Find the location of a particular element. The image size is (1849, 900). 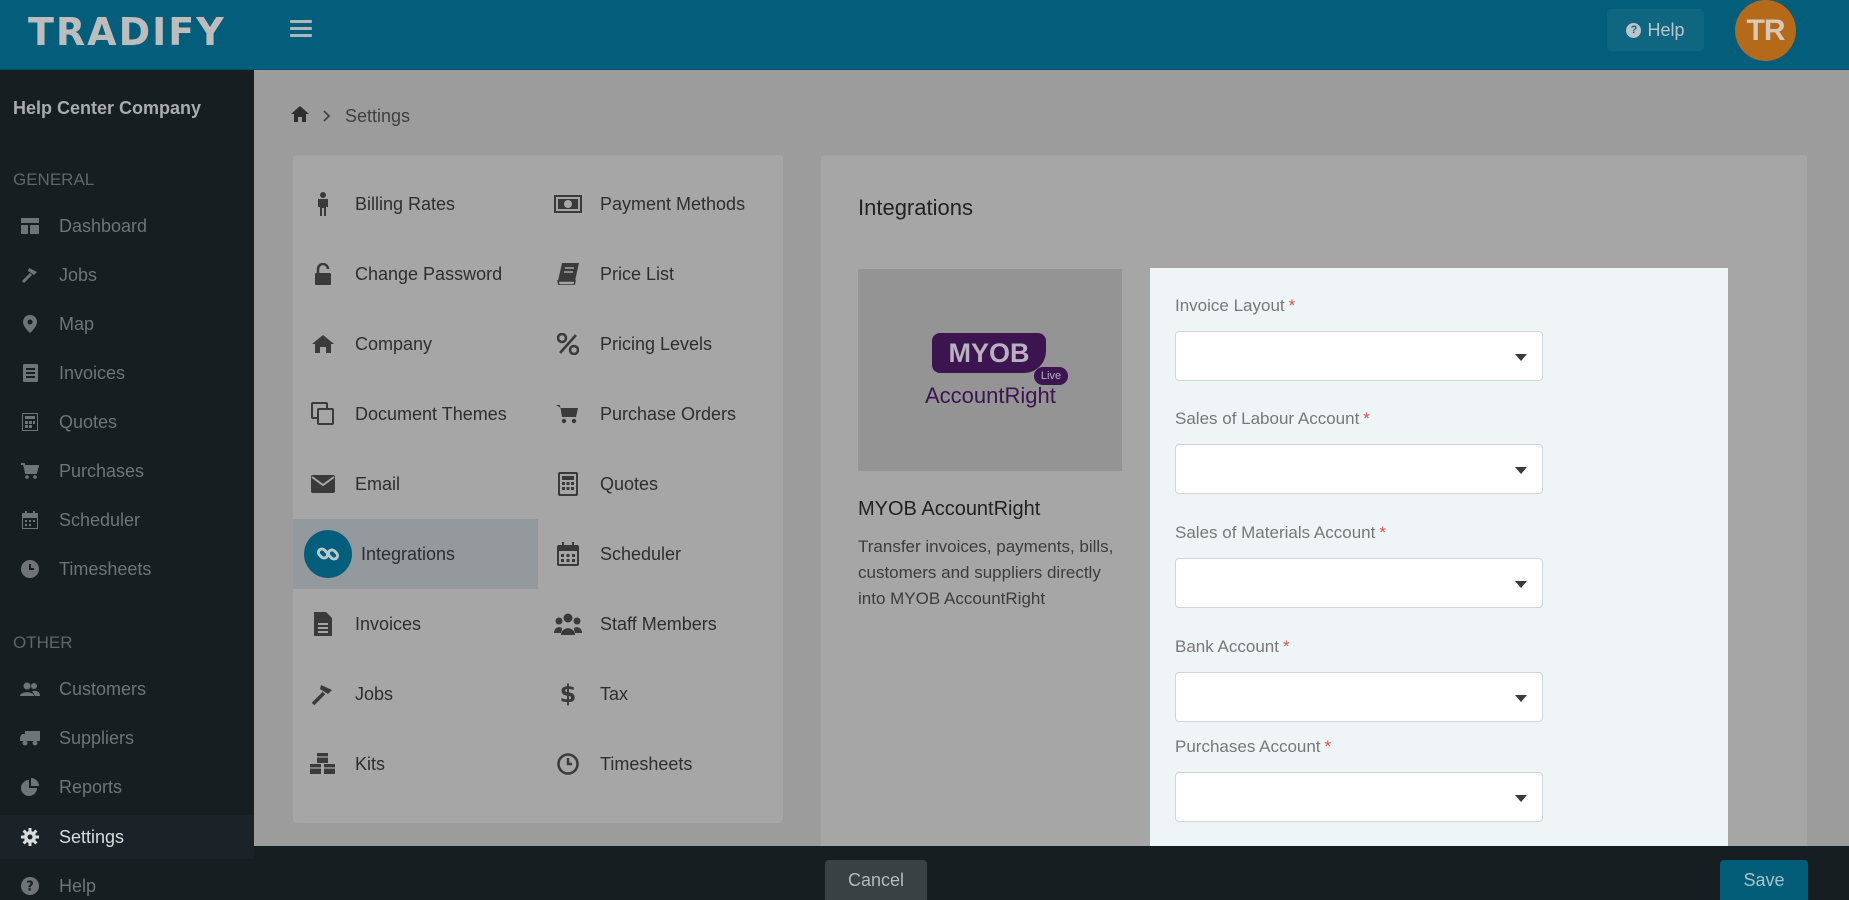

tradify-logo: TRADIFY is located at coordinates (127, 32).